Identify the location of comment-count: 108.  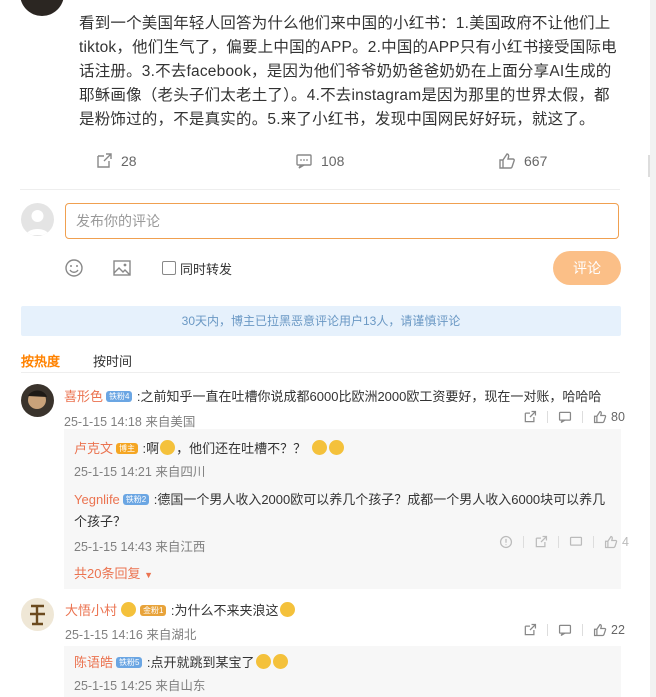
(333, 161).